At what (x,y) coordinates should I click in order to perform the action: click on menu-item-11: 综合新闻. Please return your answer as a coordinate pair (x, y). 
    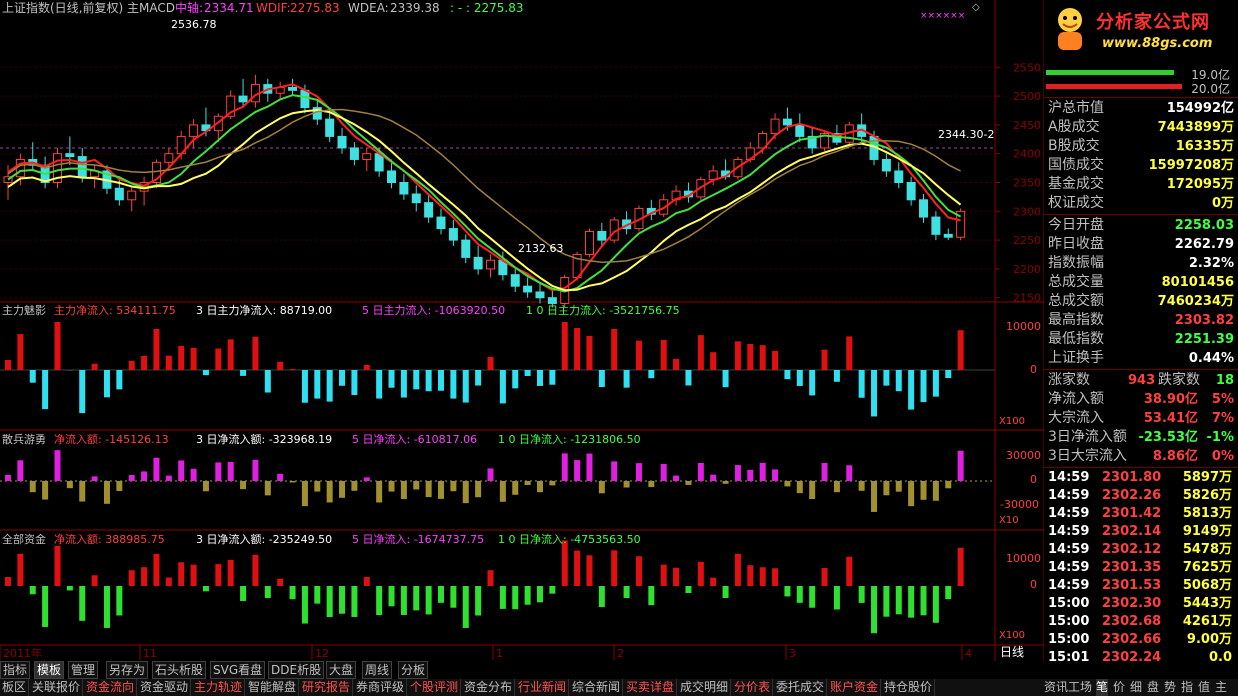
    Looking at the image, I should click on (597, 687).